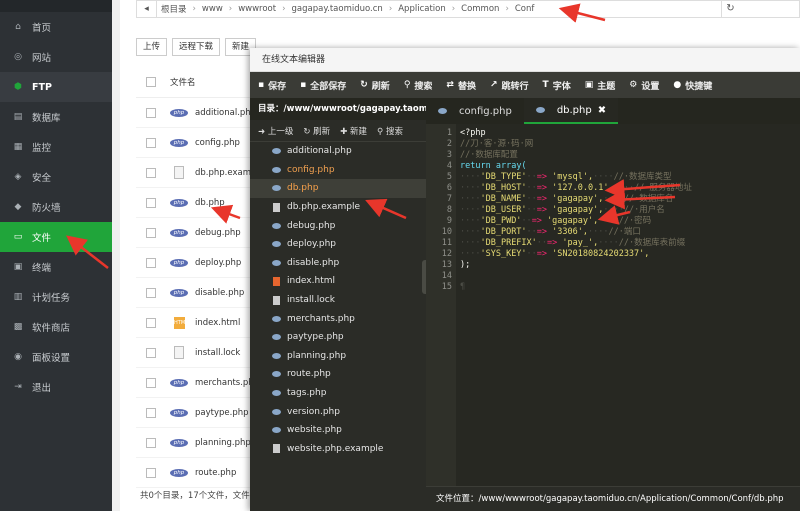  Describe the element at coordinates (418, 85) in the screenshot. I see `editor-search-button: ⚲ 搜索` at that location.